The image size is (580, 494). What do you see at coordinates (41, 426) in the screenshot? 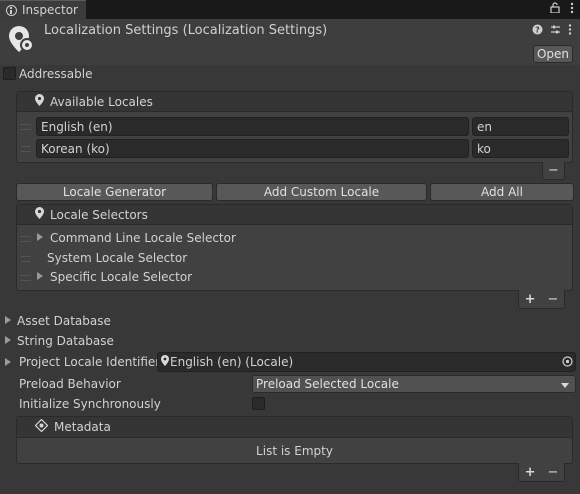
I see `metadata-icon` at bounding box center [41, 426].